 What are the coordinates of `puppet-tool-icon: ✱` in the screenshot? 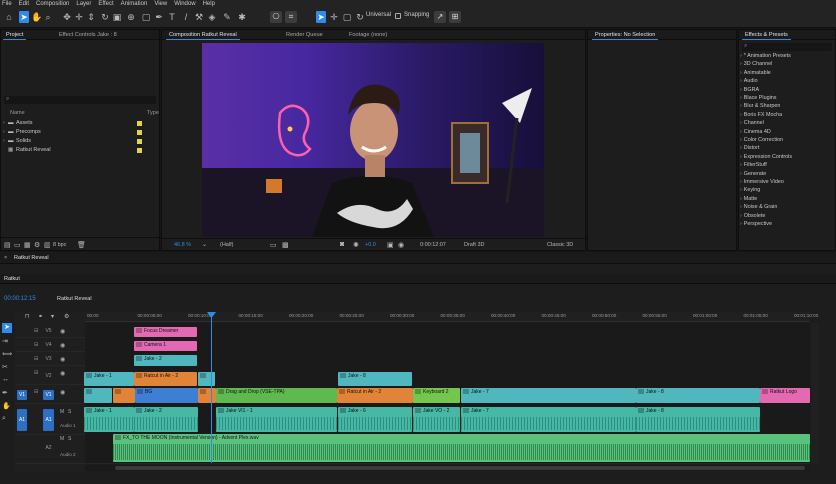 It's located at (242, 17).